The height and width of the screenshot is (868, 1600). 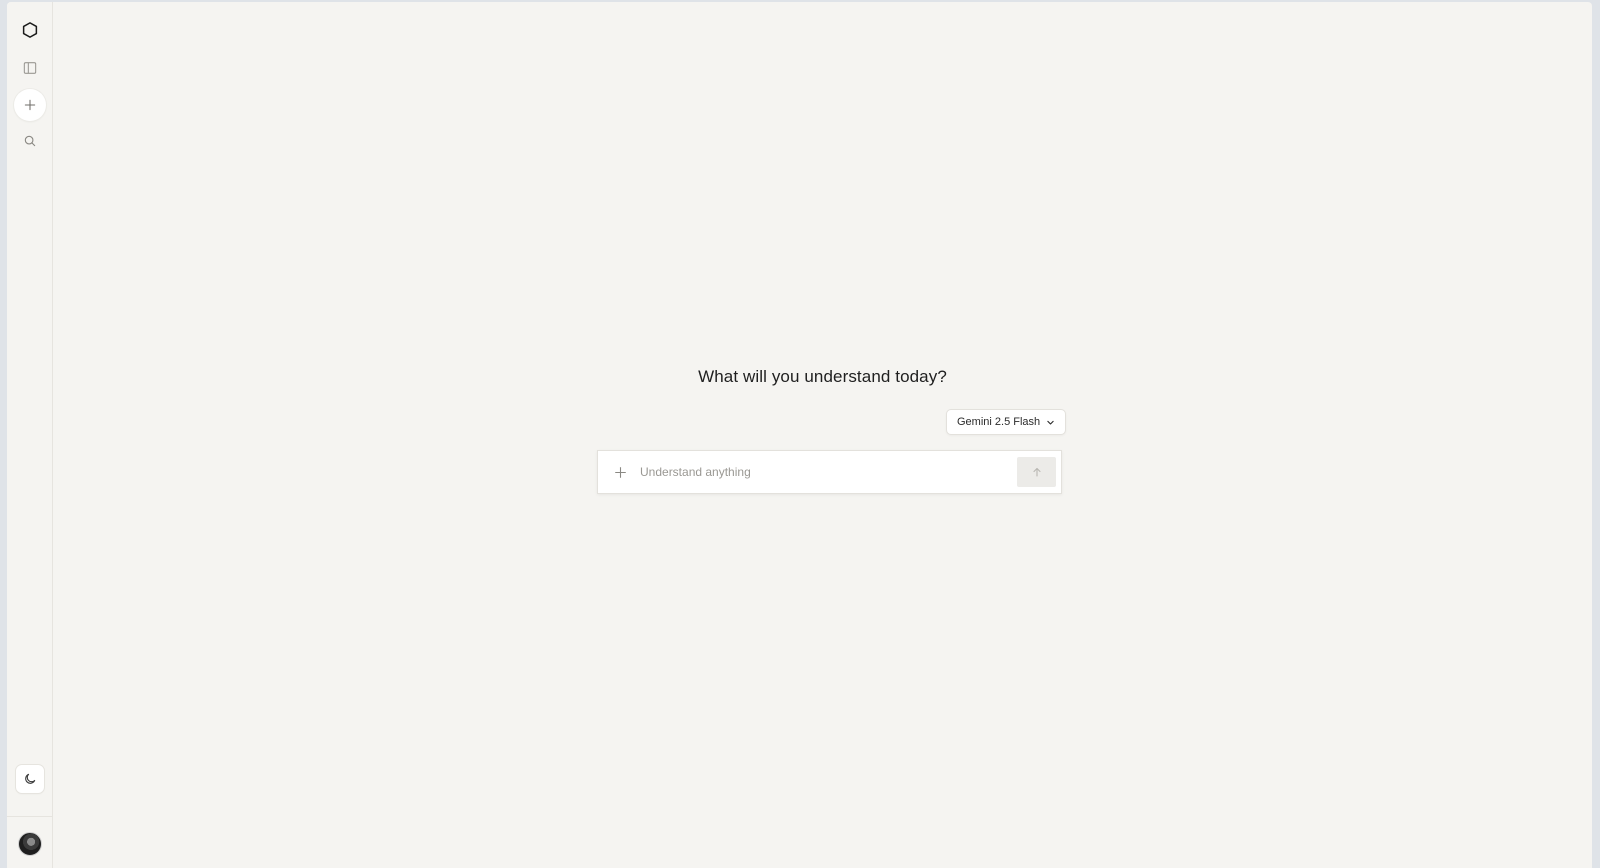 I want to click on send-button, so click(x=1036, y=472).